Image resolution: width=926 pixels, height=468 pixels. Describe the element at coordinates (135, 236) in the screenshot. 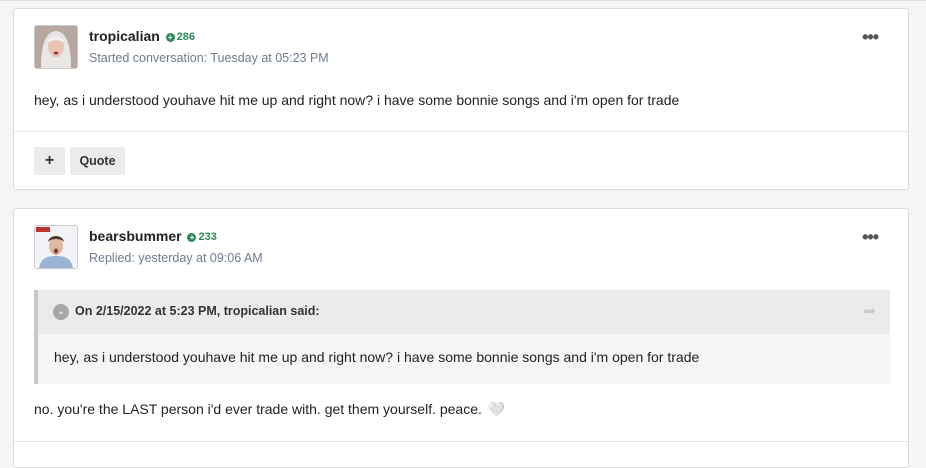

I see `author-name-text: bearsbummer` at that location.